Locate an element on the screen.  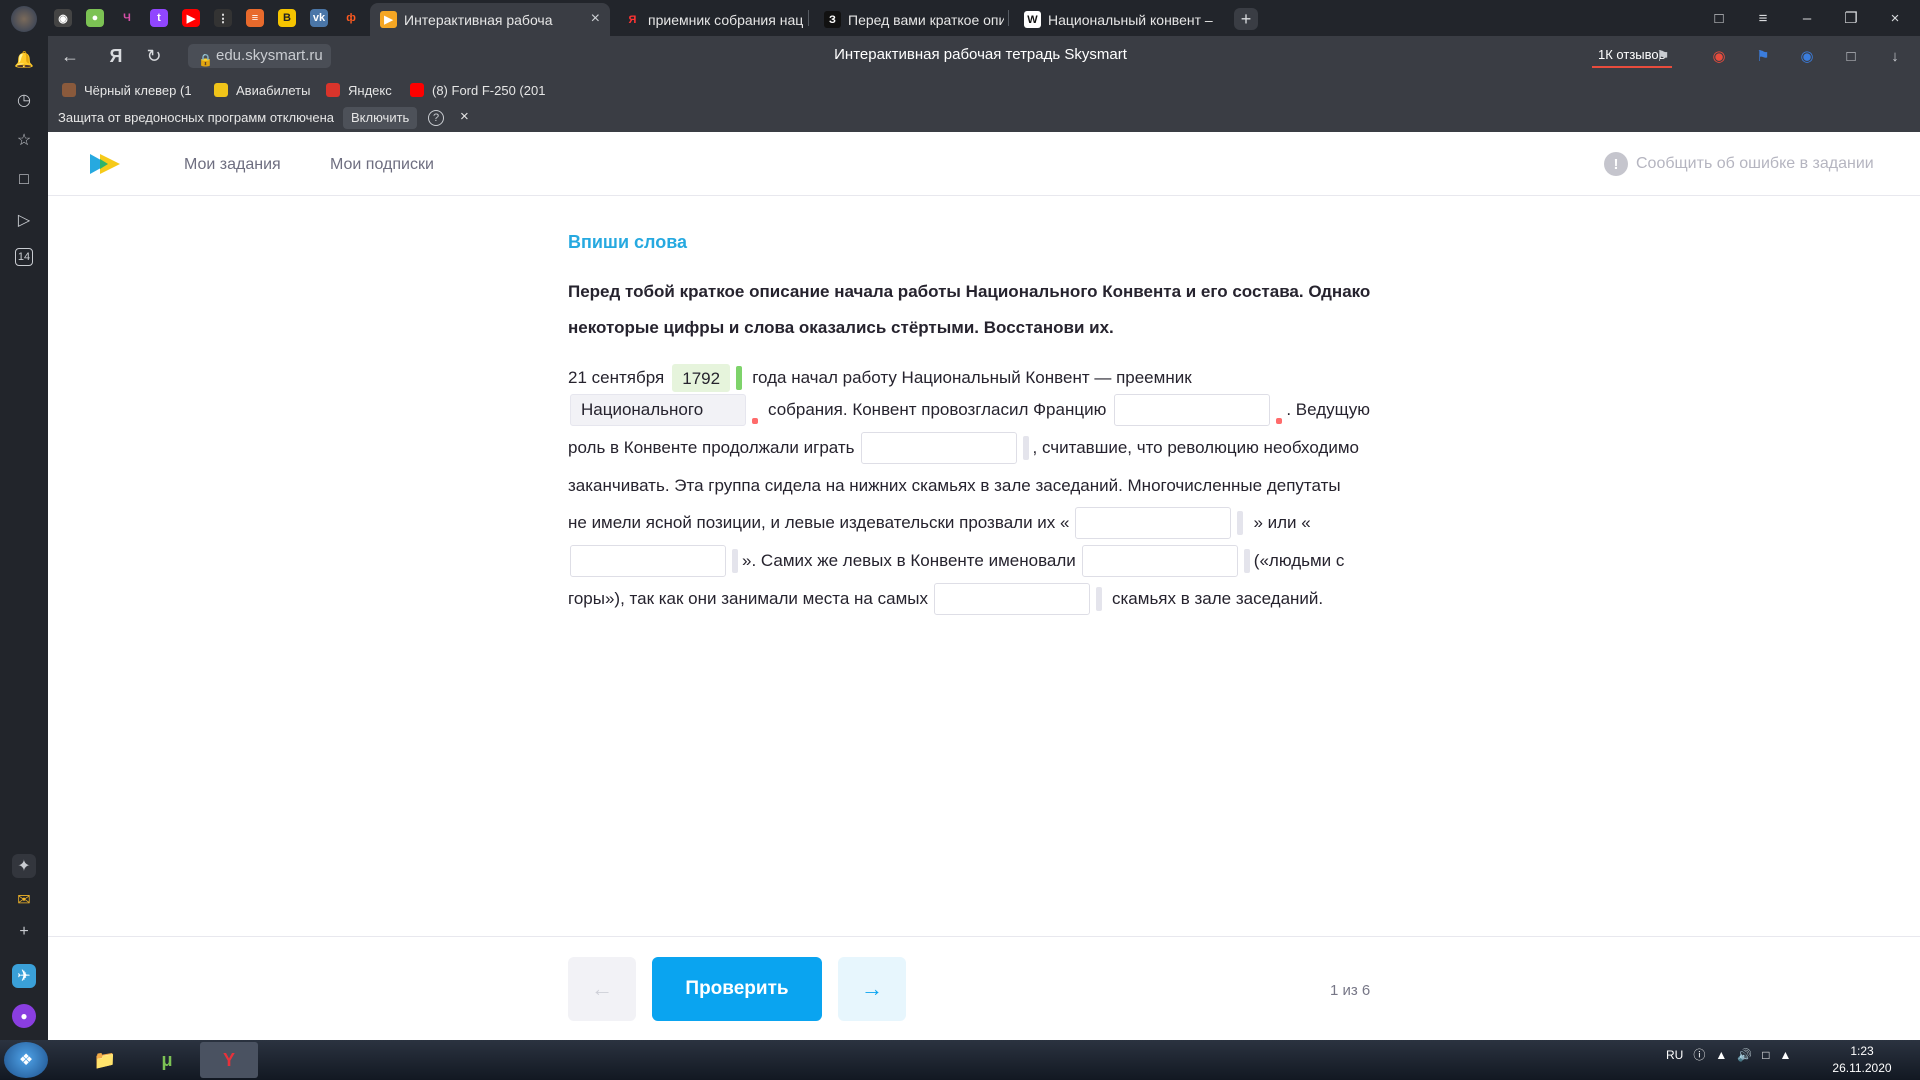
volume-icon: 🔊 is located at coordinates (1744, 1055).